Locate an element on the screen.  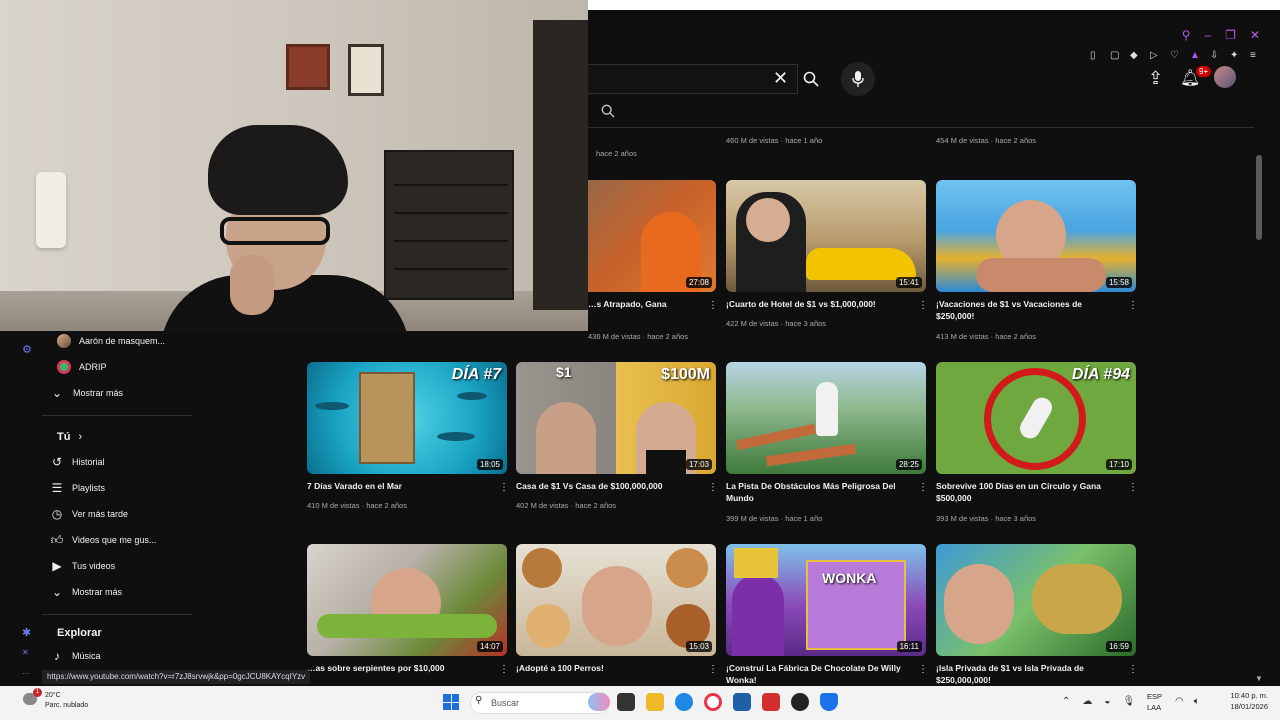
scrollbar-thumb is located at coordinates (1259, 197).